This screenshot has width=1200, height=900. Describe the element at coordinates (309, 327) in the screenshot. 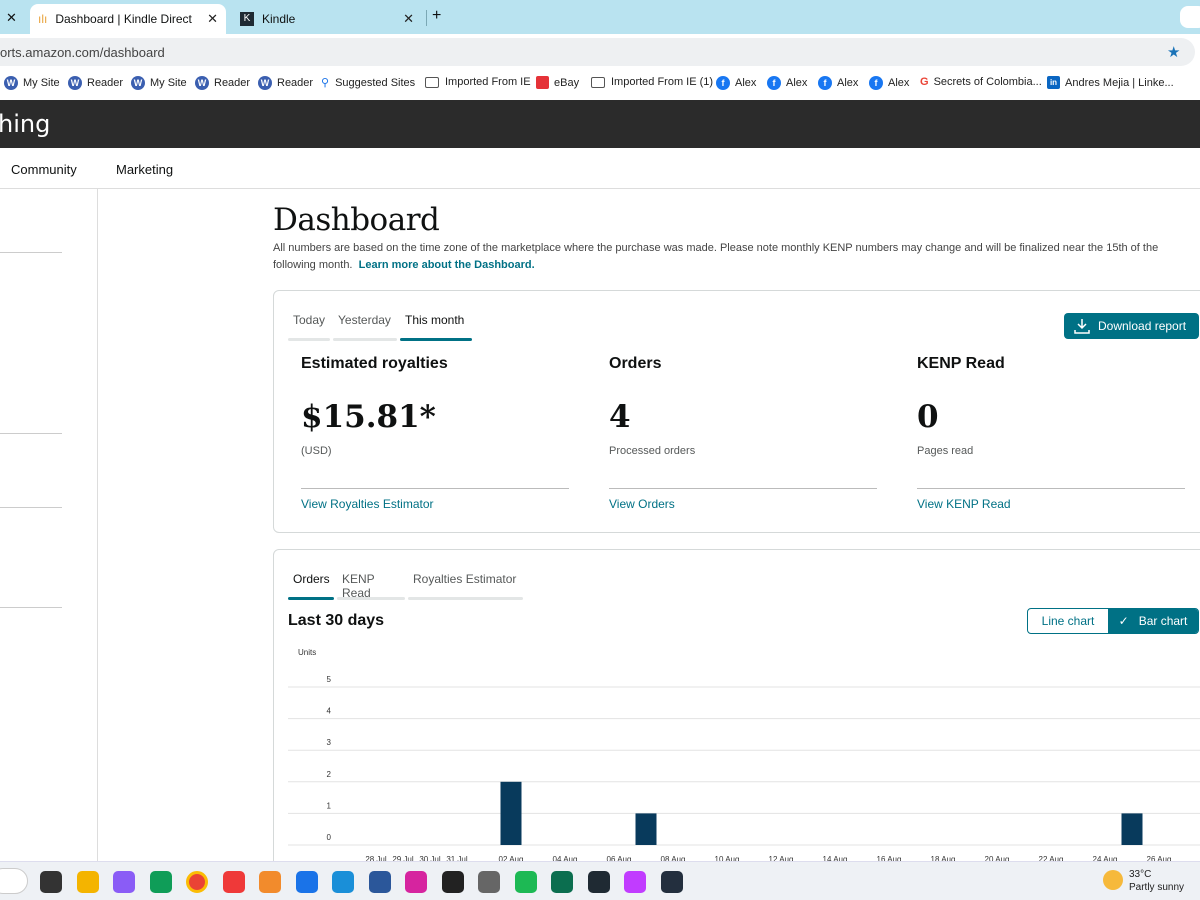

I see `tab-today: Today` at that location.